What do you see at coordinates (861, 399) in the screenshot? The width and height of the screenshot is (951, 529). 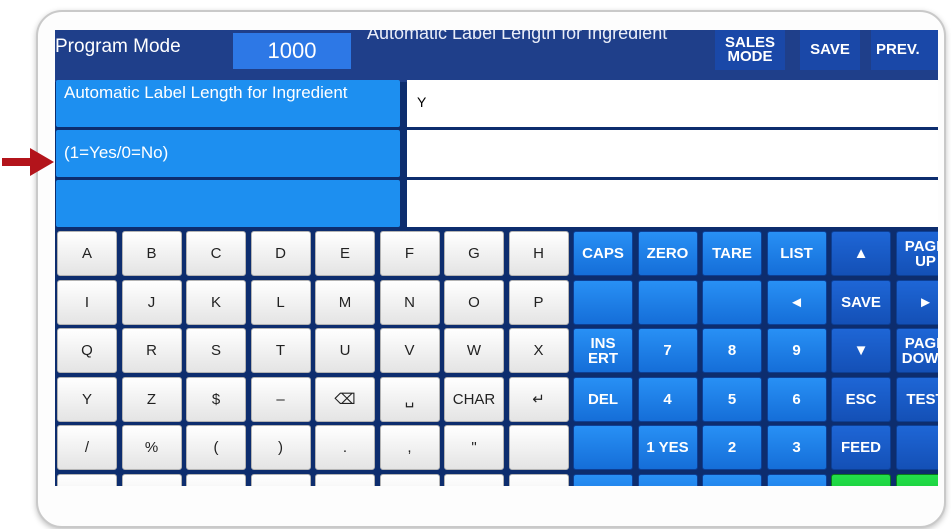 I see `key-esc: ESC` at bounding box center [861, 399].